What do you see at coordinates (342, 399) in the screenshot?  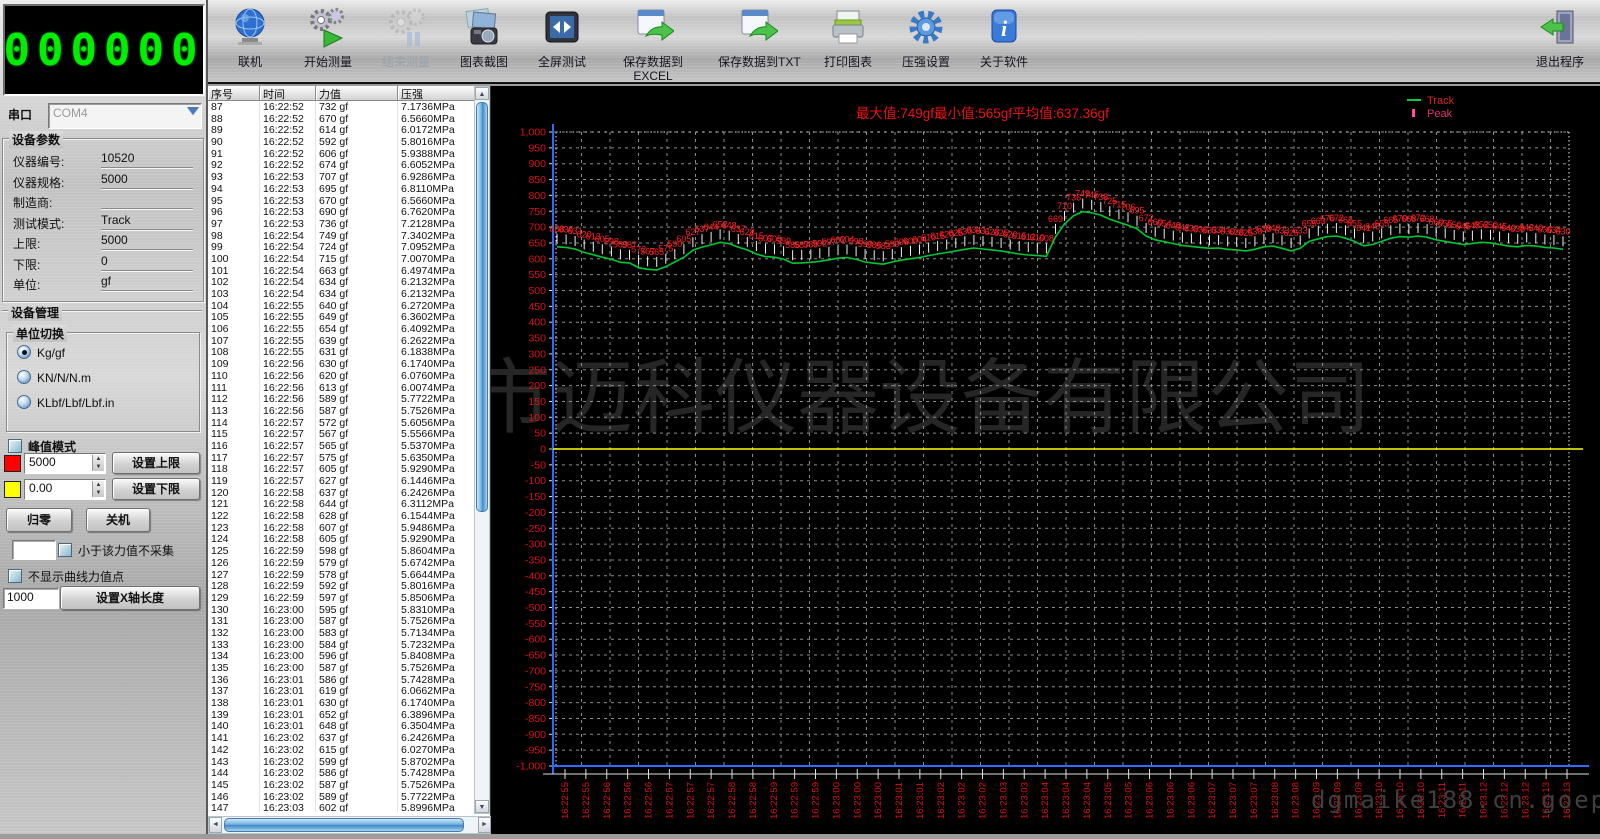 I see `table-row: 112 16:22:56 589 gf 5.7722MPa` at bounding box center [342, 399].